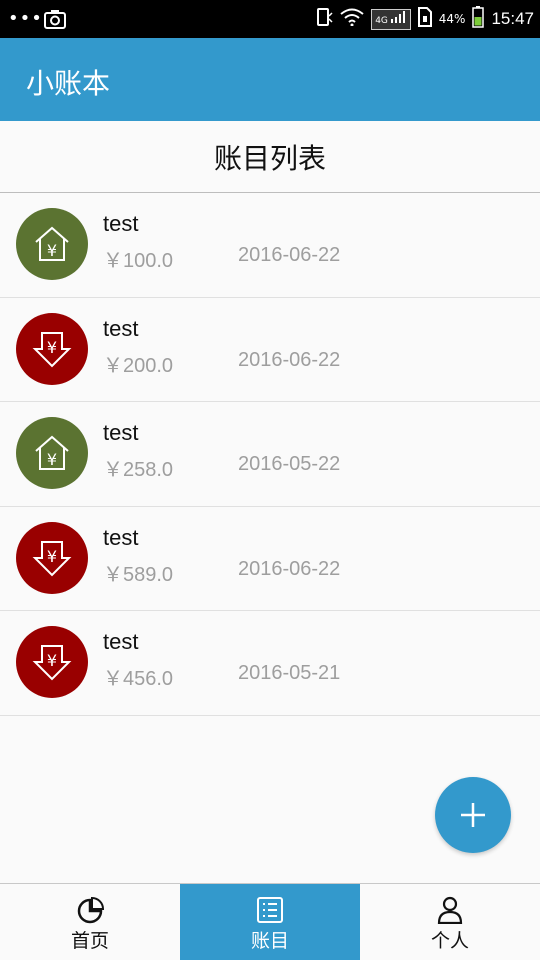 Image resolution: width=540 pixels, height=960 pixels. I want to click on record-amount: ￥589.0, so click(138, 574).